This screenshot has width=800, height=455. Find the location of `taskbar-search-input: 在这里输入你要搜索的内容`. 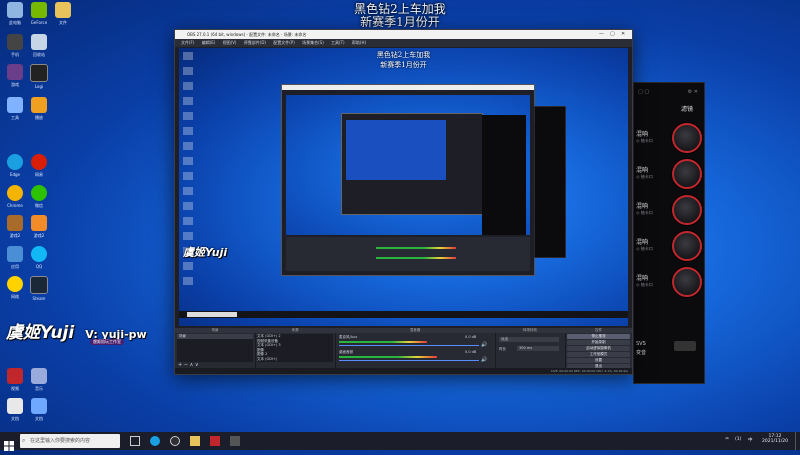

taskbar-search-input: 在这里输入你要搜索的内容 is located at coordinates (70, 441).